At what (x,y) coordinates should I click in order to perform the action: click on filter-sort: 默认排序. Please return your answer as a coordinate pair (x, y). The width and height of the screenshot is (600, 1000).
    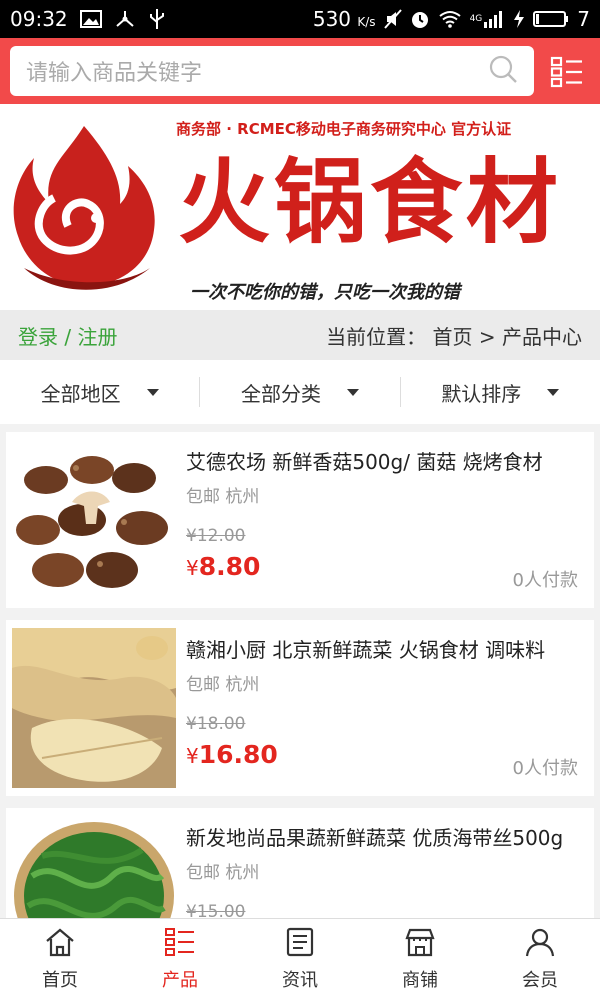
    Looking at the image, I should click on (499, 392).